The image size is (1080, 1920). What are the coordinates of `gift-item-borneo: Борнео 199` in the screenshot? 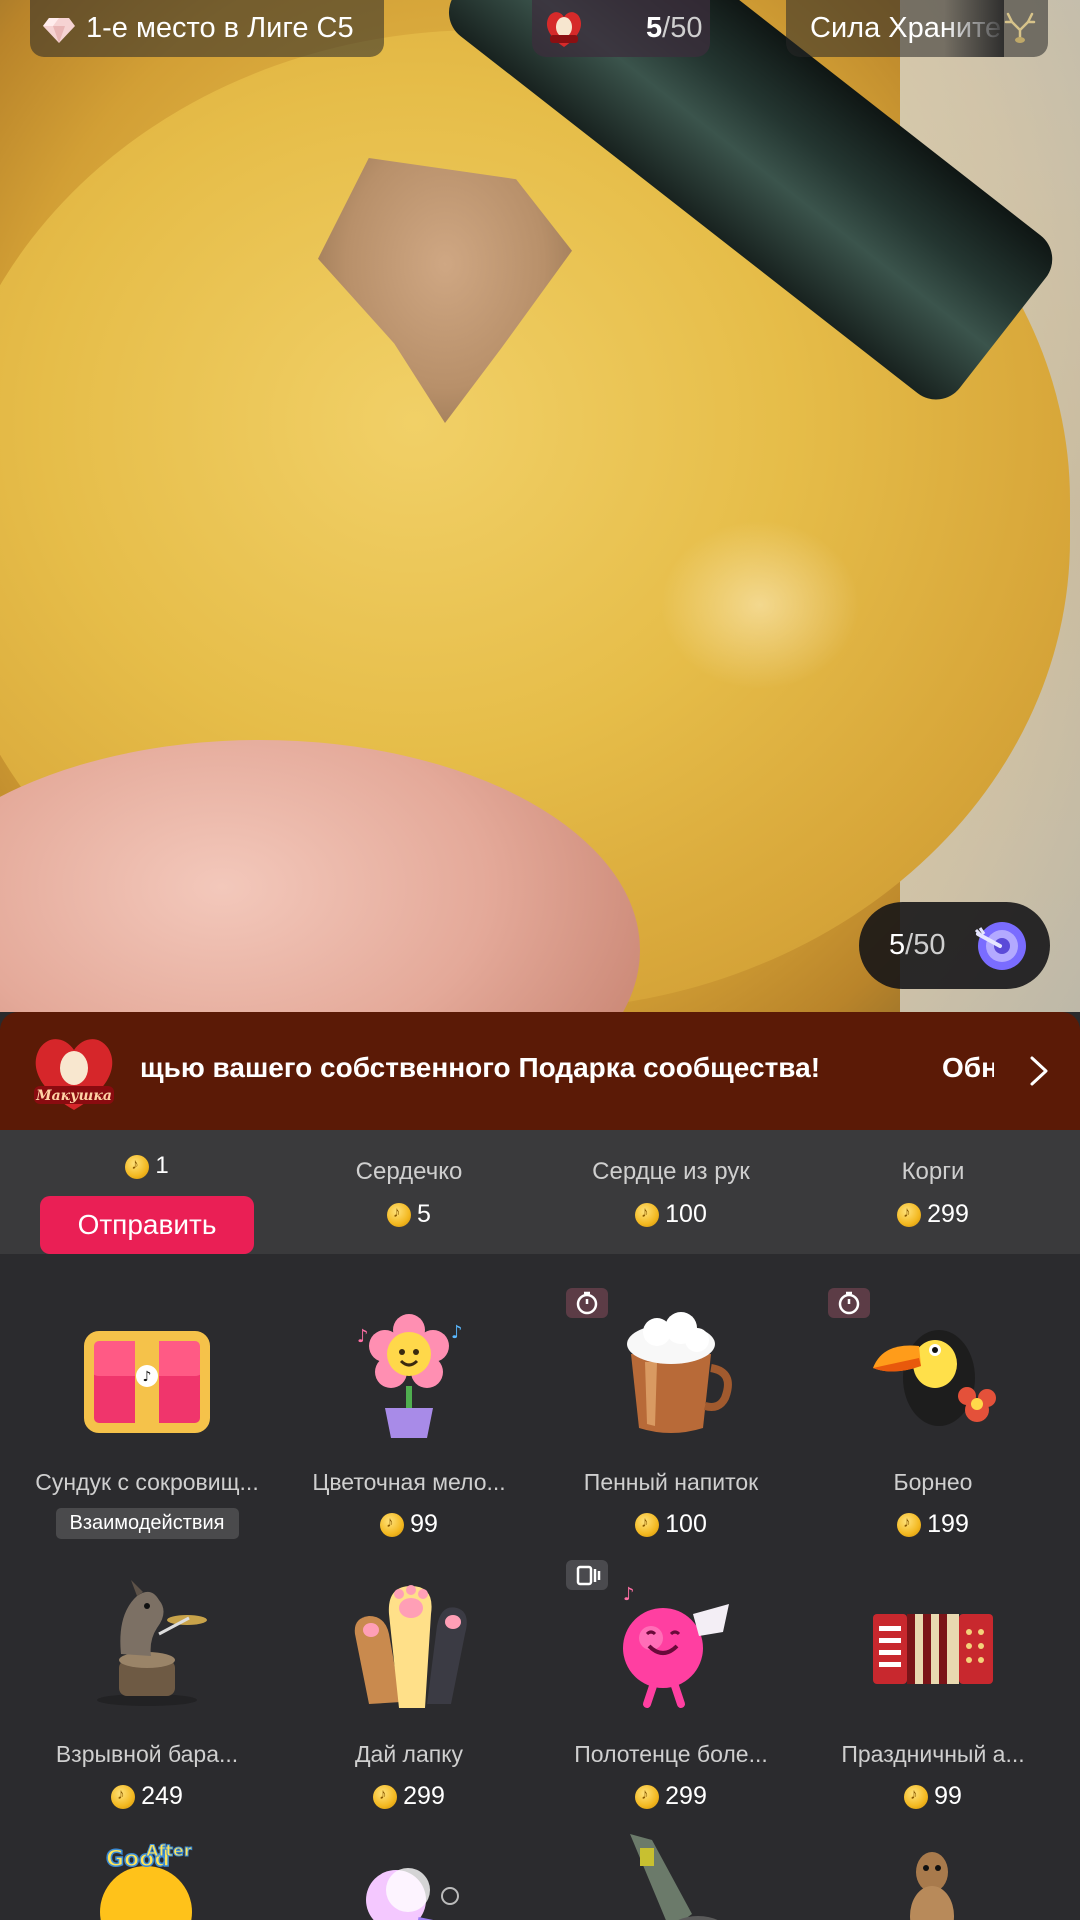 It's located at (933, 1413).